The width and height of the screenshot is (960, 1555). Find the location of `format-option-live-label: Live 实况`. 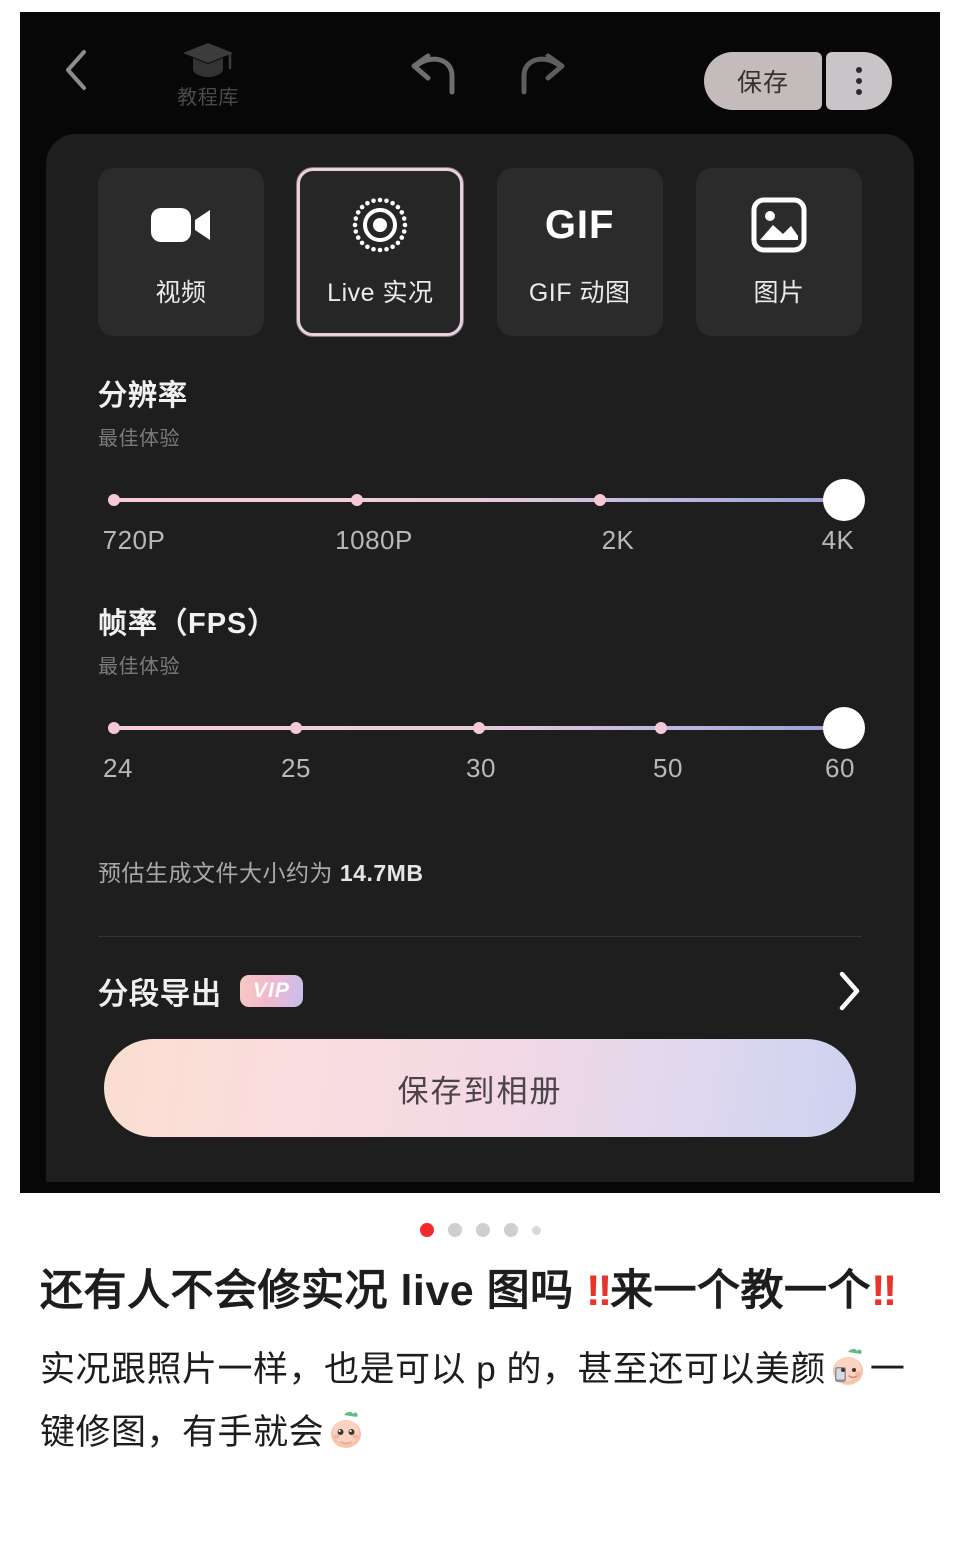

format-option-live-label: Live 实况 is located at coordinates (380, 293).